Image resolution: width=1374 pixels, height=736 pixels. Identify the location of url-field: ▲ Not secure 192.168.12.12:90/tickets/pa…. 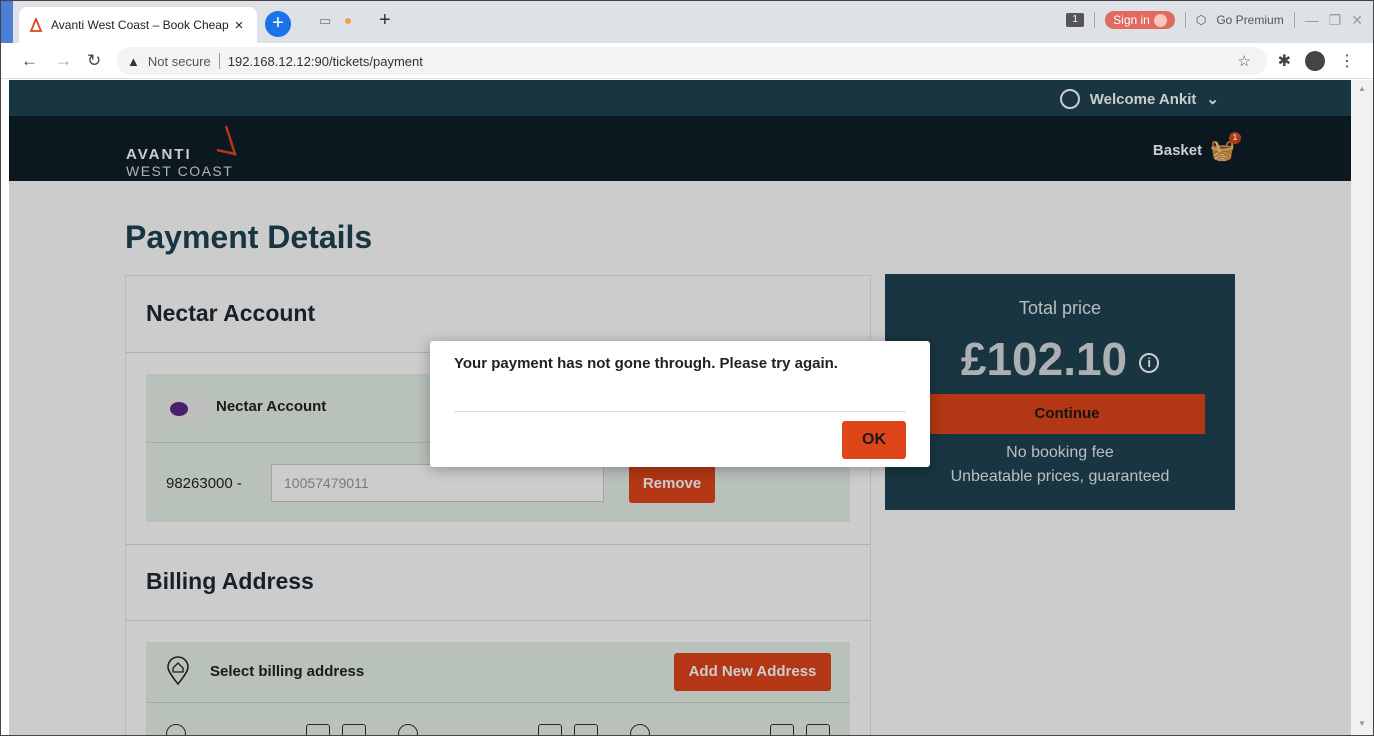
(692, 61).